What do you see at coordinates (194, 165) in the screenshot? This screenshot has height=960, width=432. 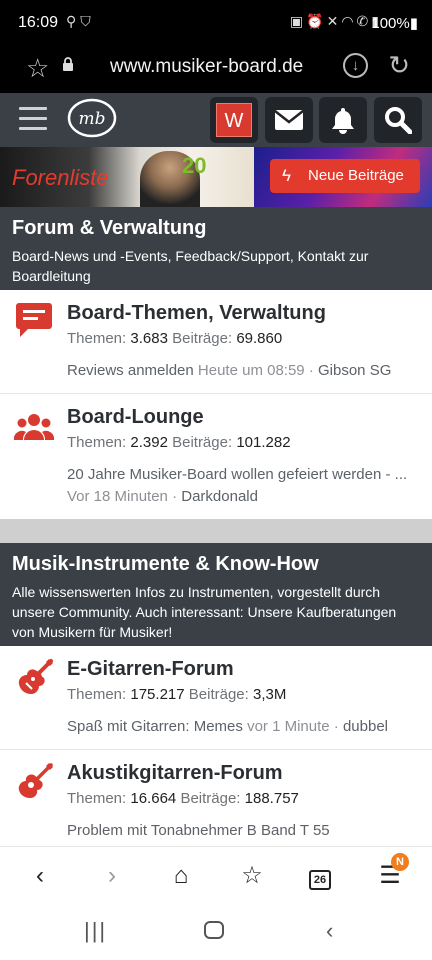 I see `anniversary-badge: 20` at bounding box center [194, 165].